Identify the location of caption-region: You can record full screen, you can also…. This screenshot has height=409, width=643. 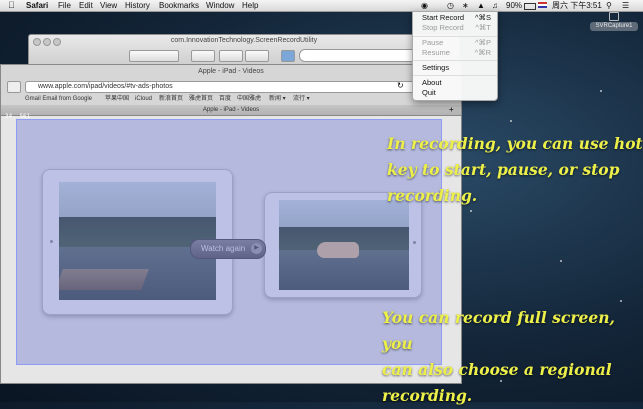
(512, 357).